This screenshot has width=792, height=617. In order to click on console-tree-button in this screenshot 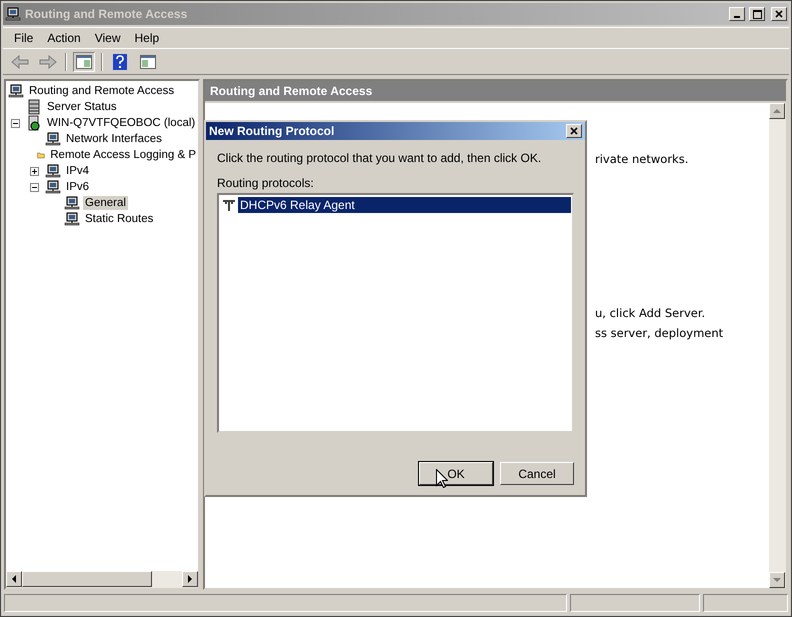, I will do `click(84, 62)`.